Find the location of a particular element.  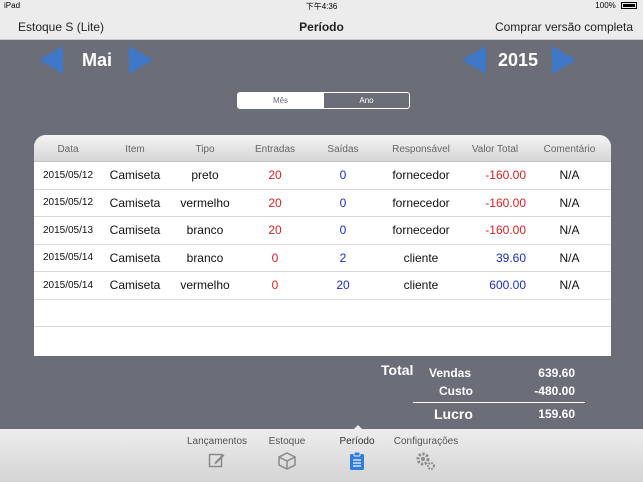

battery-percent: 100% is located at coordinates (605, 5).